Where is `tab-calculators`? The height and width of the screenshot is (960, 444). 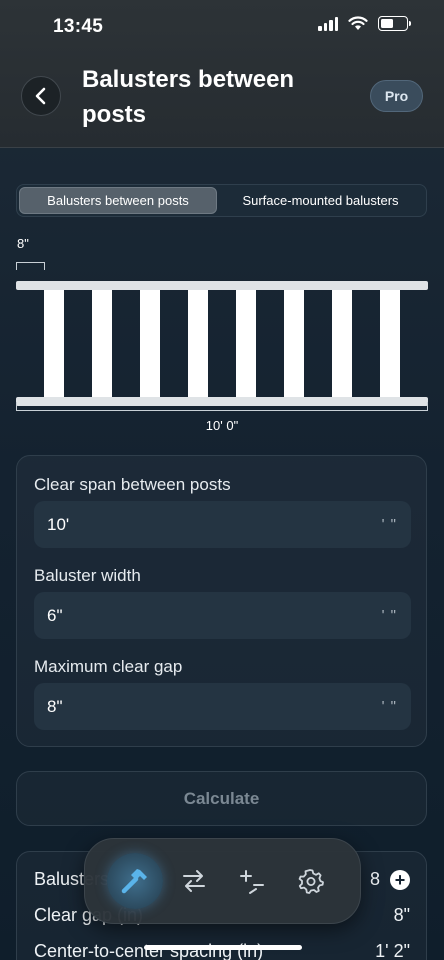 tab-calculators is located at coordinates (135, 881).